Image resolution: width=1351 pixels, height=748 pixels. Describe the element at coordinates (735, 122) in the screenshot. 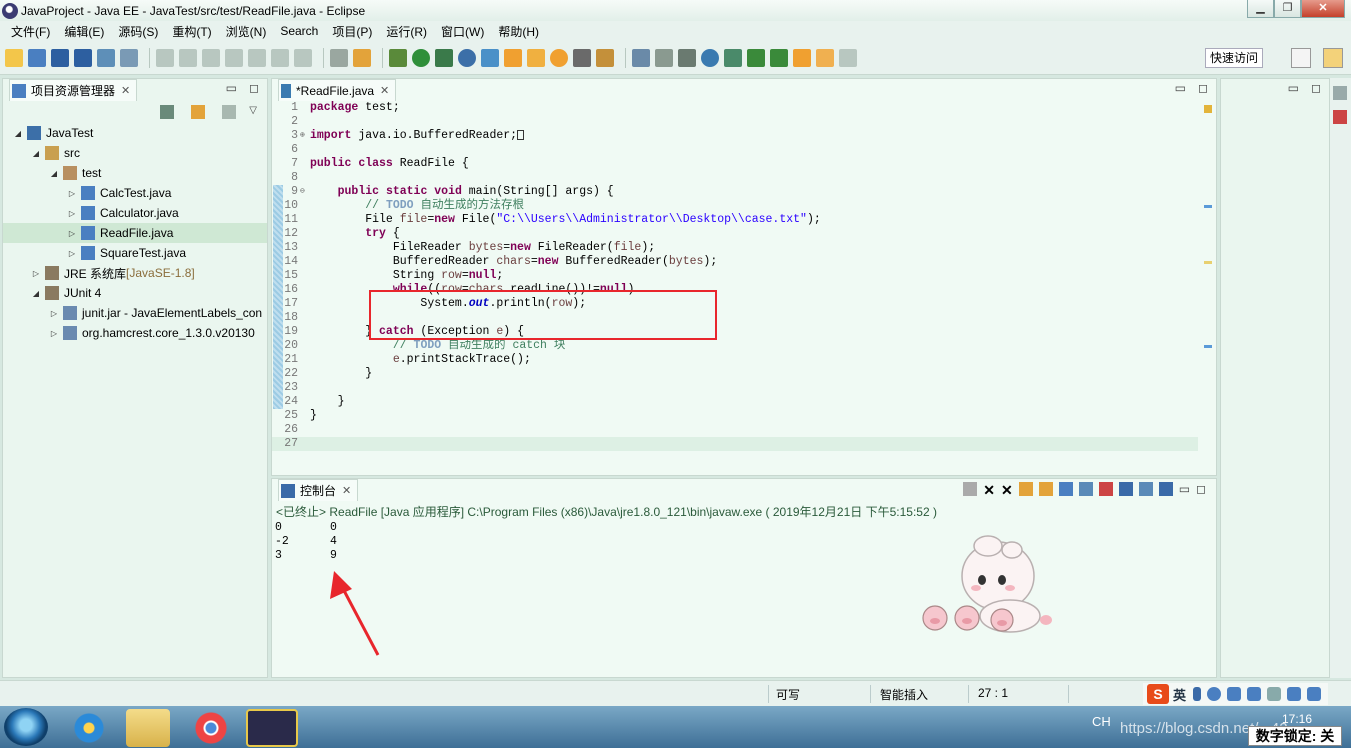

I see `code-line: 2` at that location.